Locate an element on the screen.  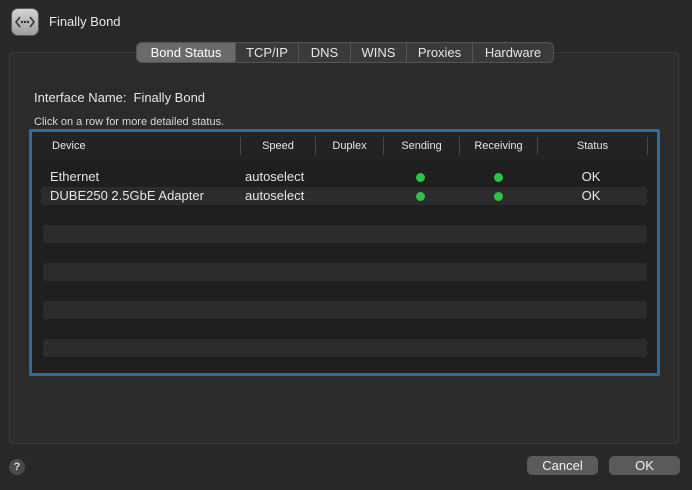
column-header-status: Status is located at coordinates (593, 146).